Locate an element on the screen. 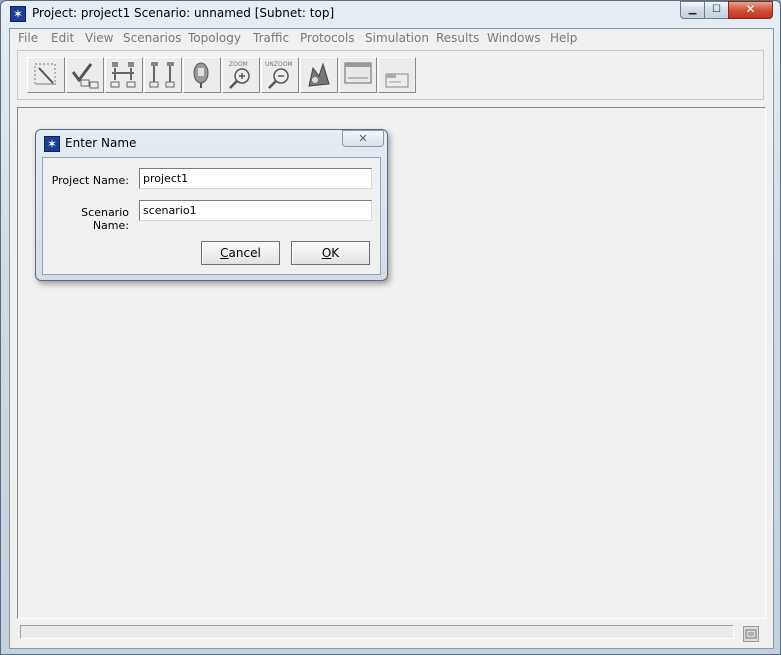 The image size is (781, 655). menu-edit: Edit is located at coordinates (62, 38).